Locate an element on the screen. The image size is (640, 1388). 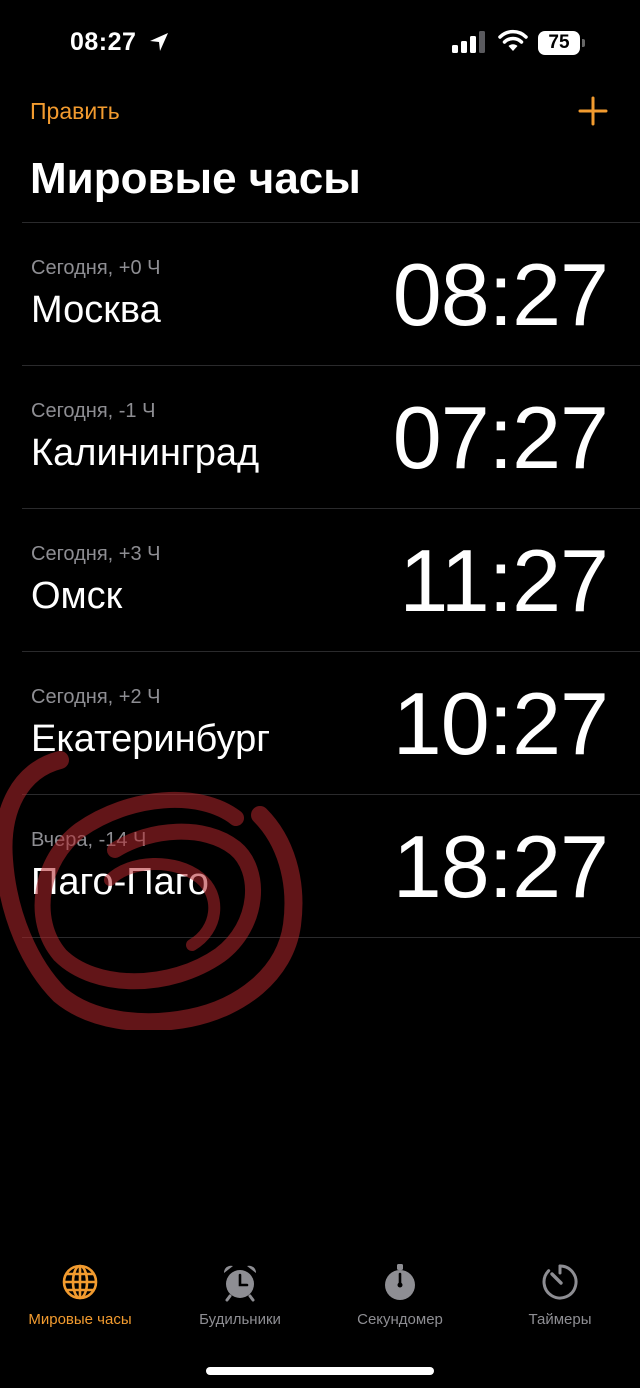
location-arrow-icon is located at coordinates (159, 42).